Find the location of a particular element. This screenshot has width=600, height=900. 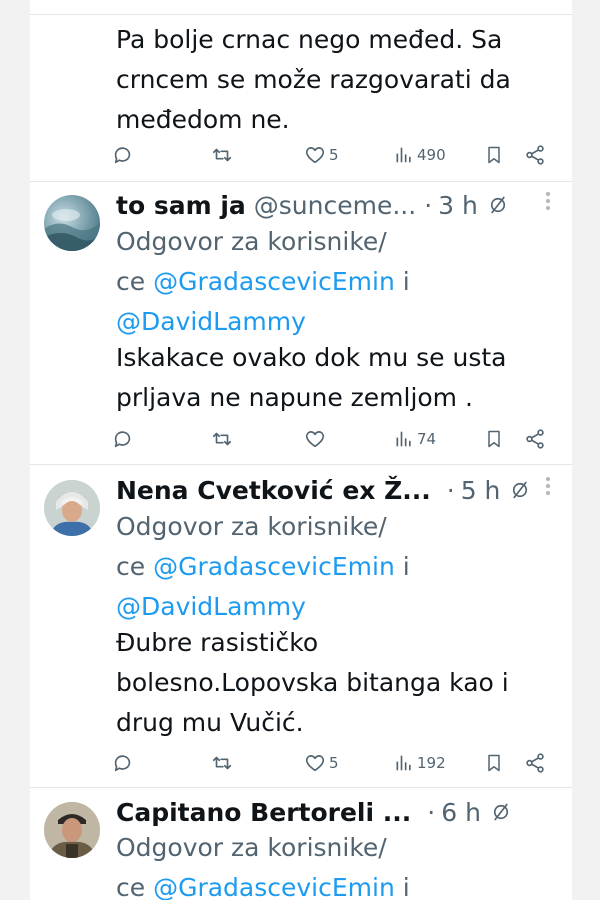

timestamp: 3 h is located at coordinates (458, 205).